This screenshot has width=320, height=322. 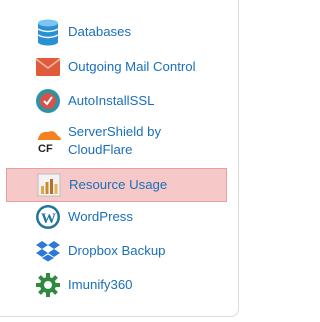 I want to click on menu-item-resource-usage: Resource Usage, so click(x=116, y=185).